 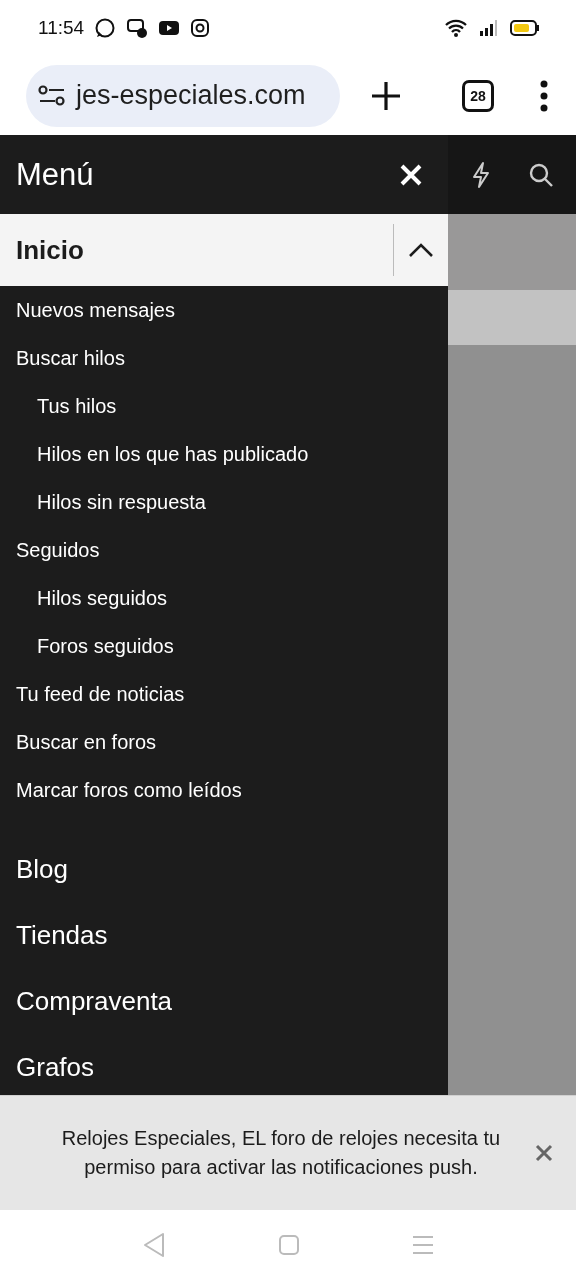 I want to click on signal-icon, so click(x=489, y=28).